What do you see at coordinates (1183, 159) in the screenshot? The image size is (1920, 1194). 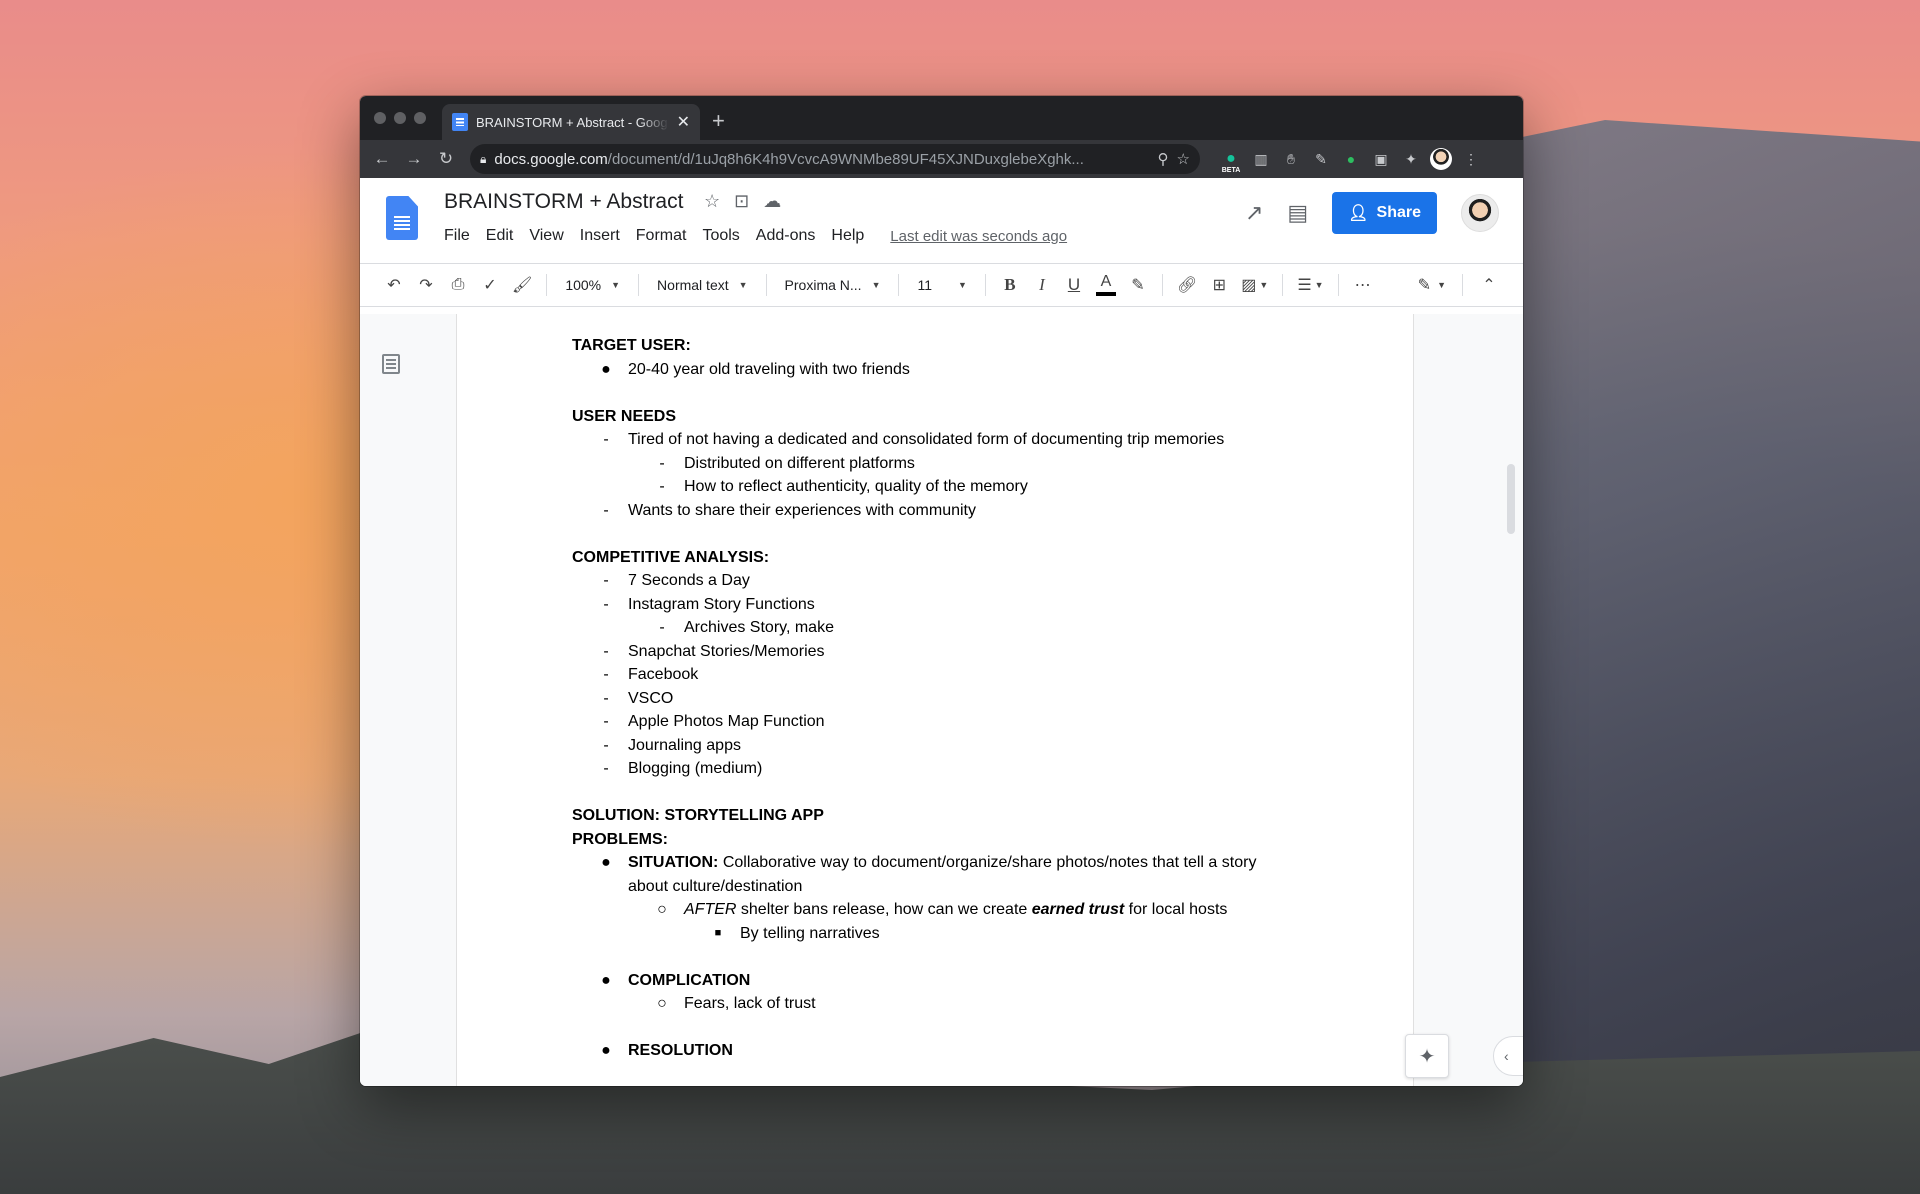 I see `bookmark-star-icon: ☆` at bounding box center [1183, 159].